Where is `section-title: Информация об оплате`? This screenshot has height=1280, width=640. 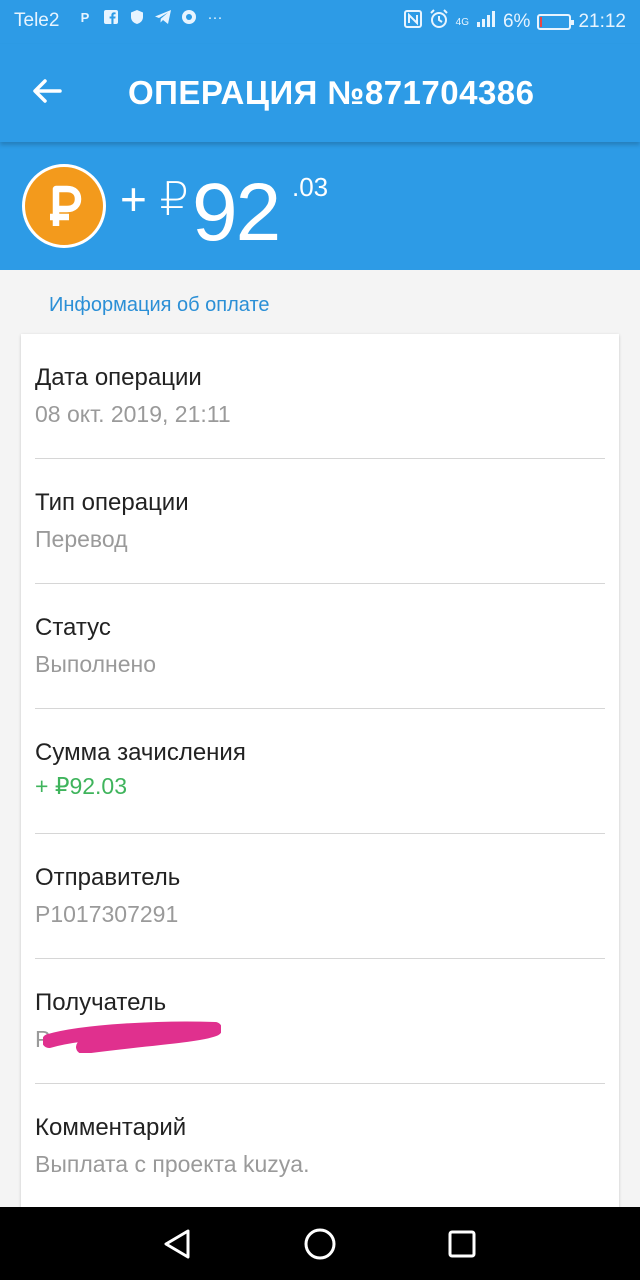 section-title: Информация об оплате is located at coordinates (159, 305).